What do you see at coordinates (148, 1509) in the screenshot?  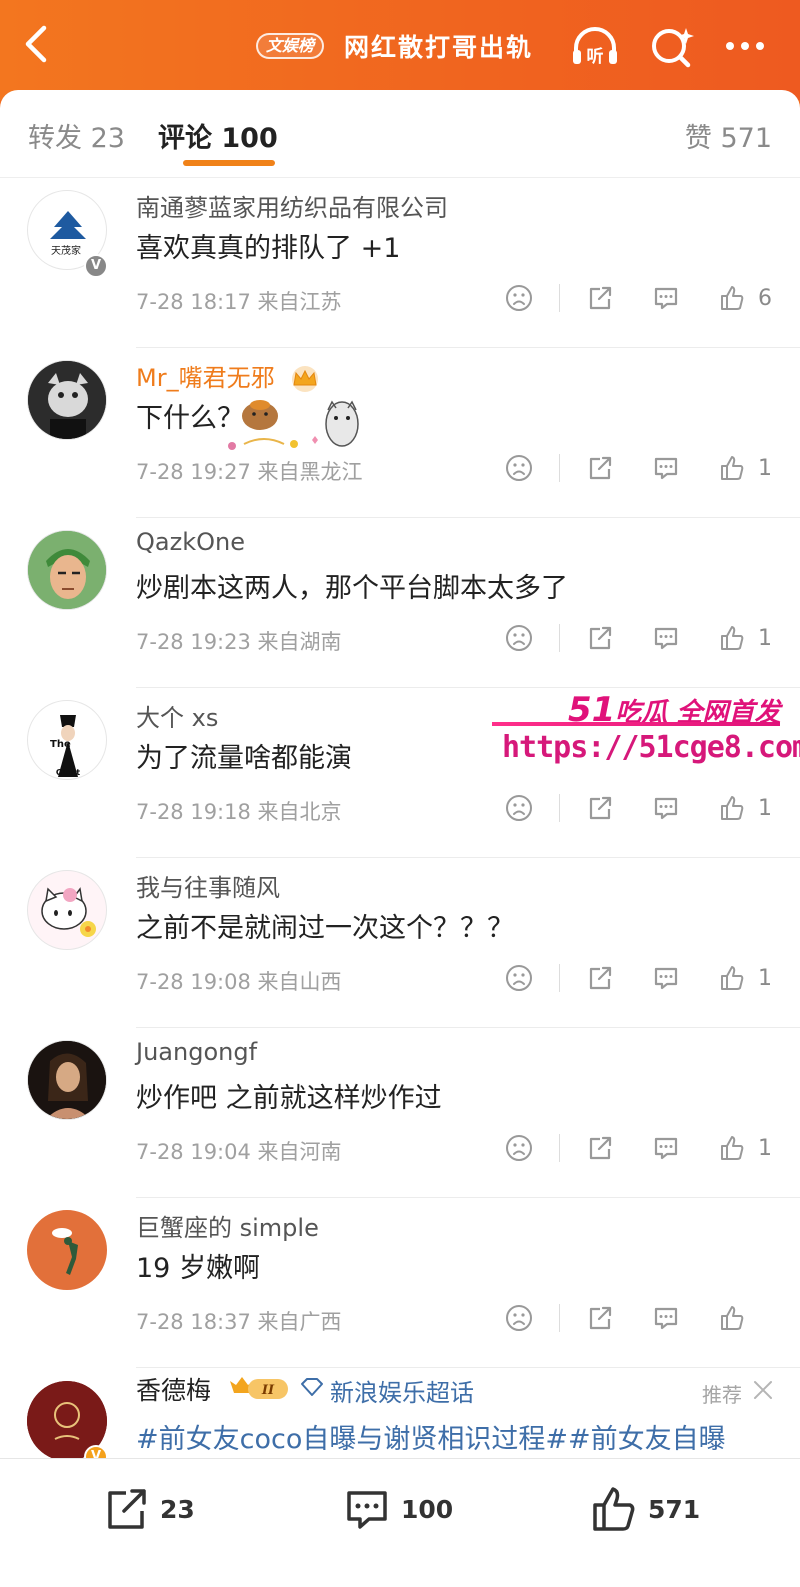 I see `repost-button: 23` at bounding box center [148, 1509].